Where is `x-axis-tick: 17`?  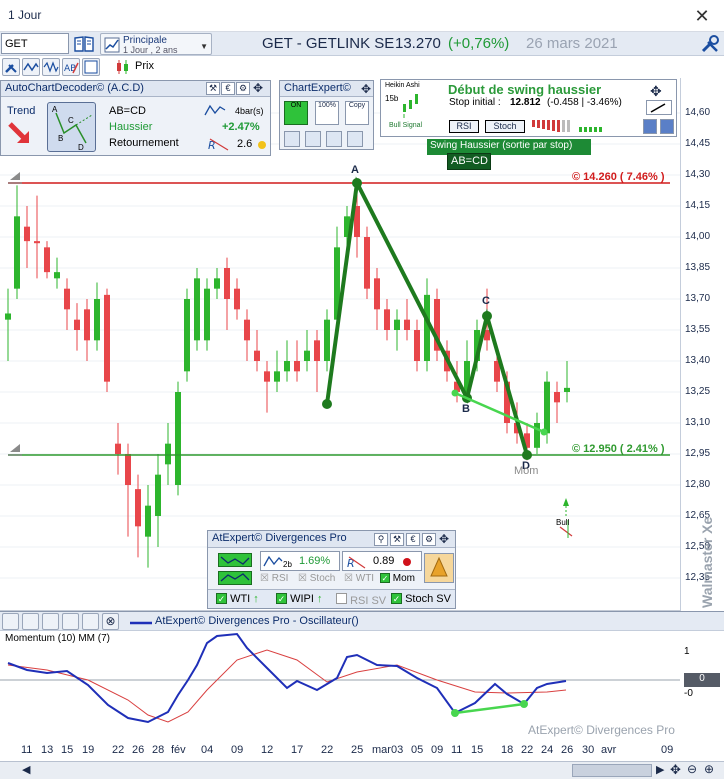
x-axis-tick: 17 is located at coordinates (297, 750).